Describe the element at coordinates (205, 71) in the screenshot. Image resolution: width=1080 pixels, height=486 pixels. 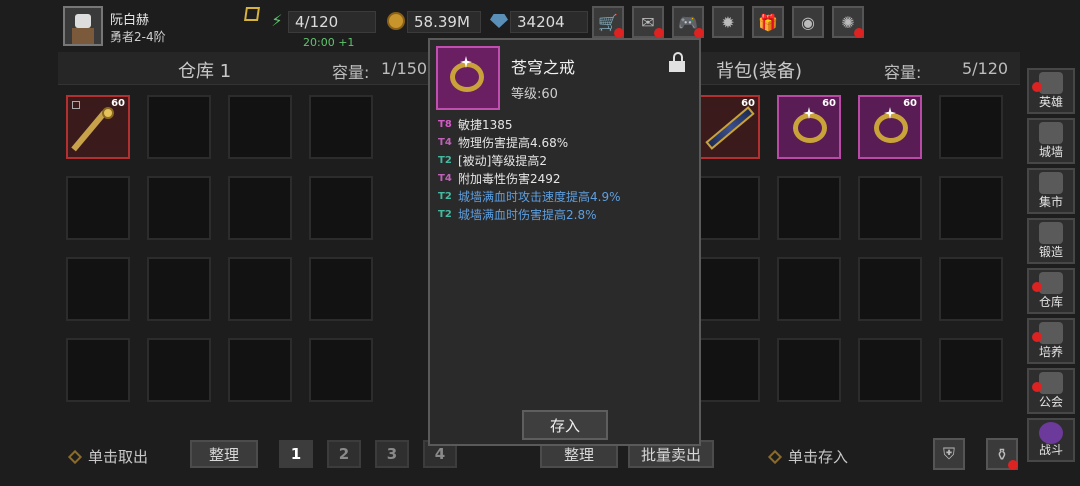
I see `warehouse-title: 仓库 1` at that location.